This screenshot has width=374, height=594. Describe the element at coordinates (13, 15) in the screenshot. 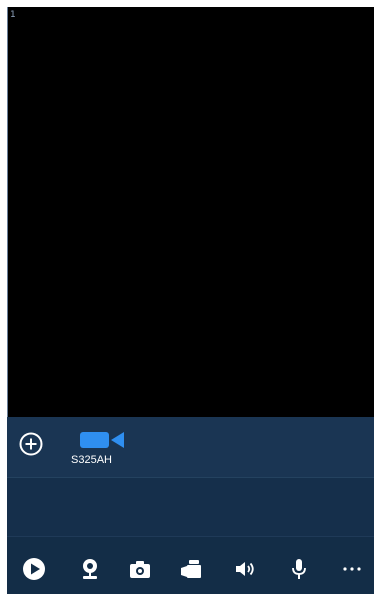

I see `channel-index: 1` at that location.